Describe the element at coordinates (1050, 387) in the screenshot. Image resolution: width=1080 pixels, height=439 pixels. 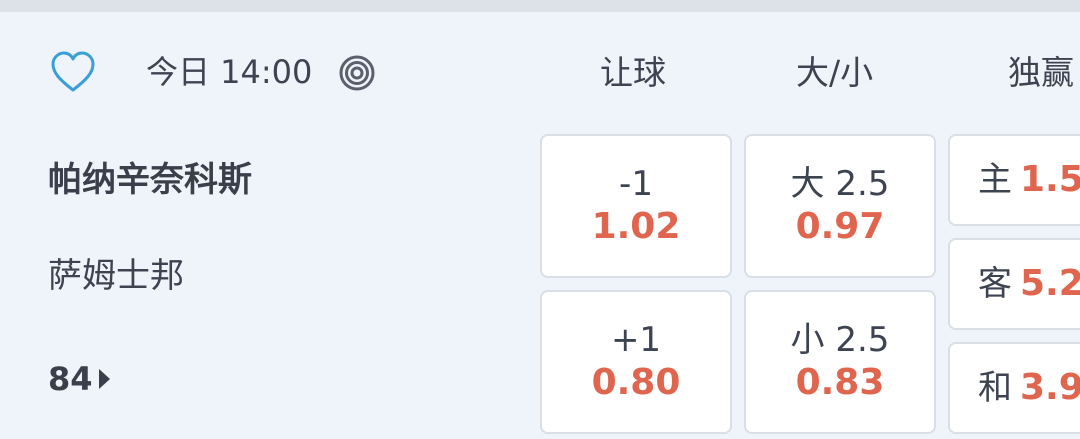
I see `moneyline-odds: 3.9` at that location.